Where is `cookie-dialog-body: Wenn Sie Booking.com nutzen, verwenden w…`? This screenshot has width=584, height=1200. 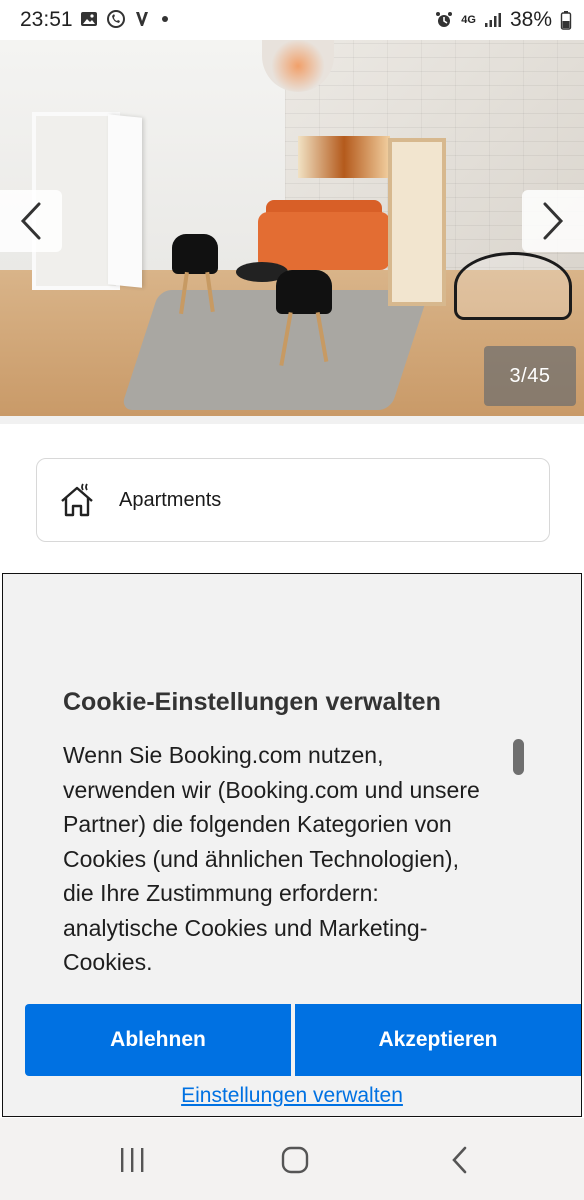 cookie-dialog-body: Wenn Sie Booking.com nutzen, verwenden w… is located at coordinates (271, 858).